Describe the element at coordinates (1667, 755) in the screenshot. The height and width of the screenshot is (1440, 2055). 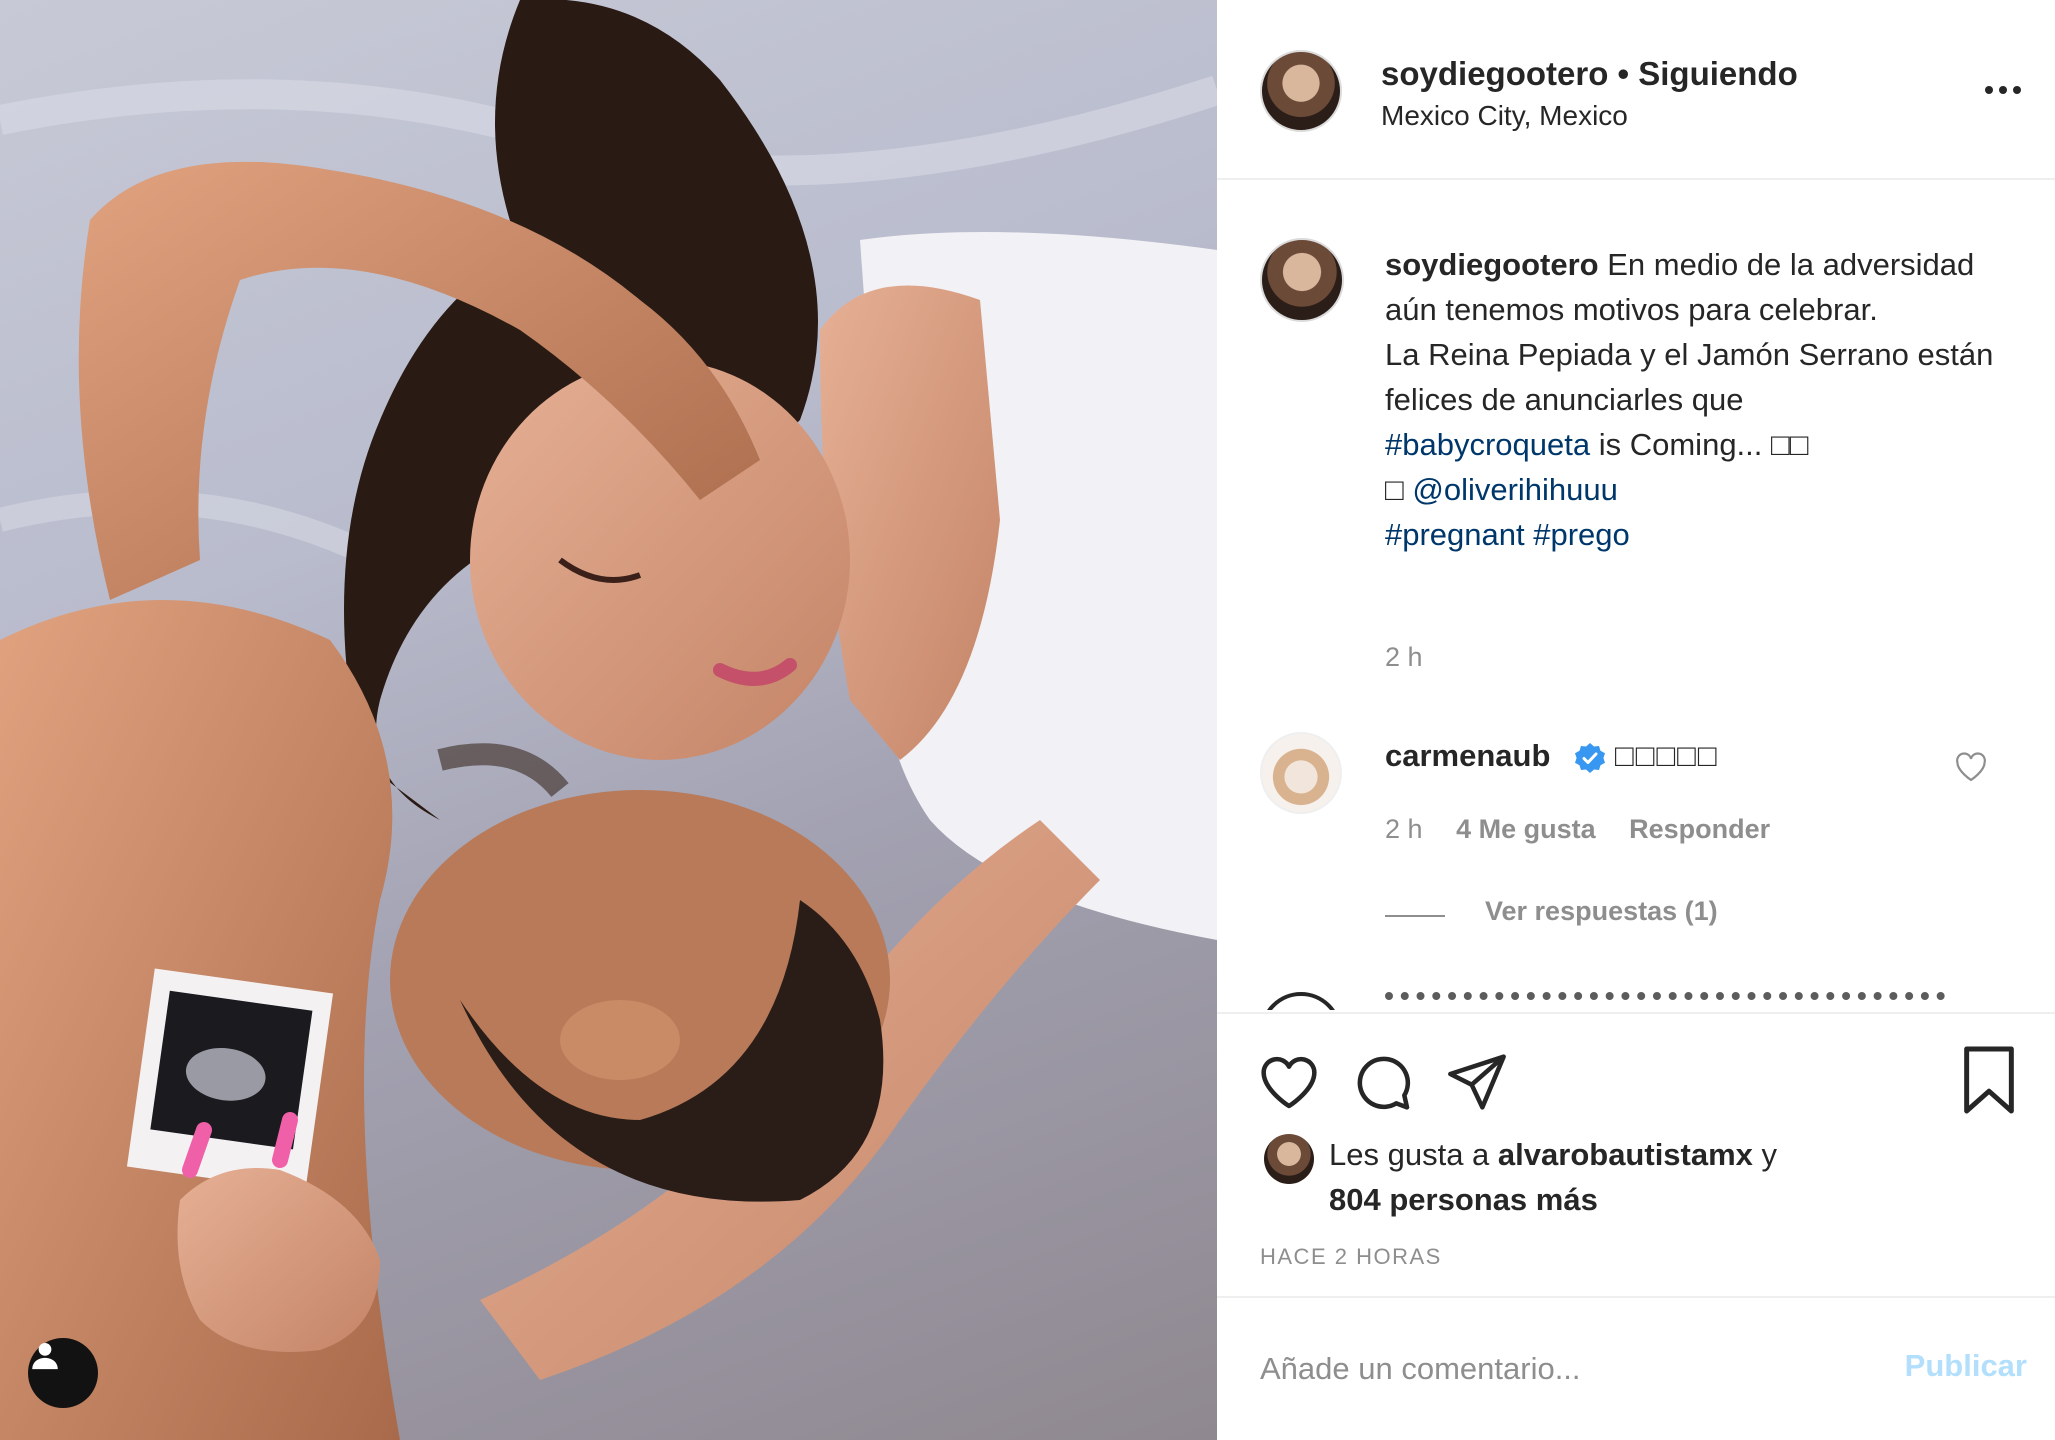
I see `comment-text: □□□□□` at that location.